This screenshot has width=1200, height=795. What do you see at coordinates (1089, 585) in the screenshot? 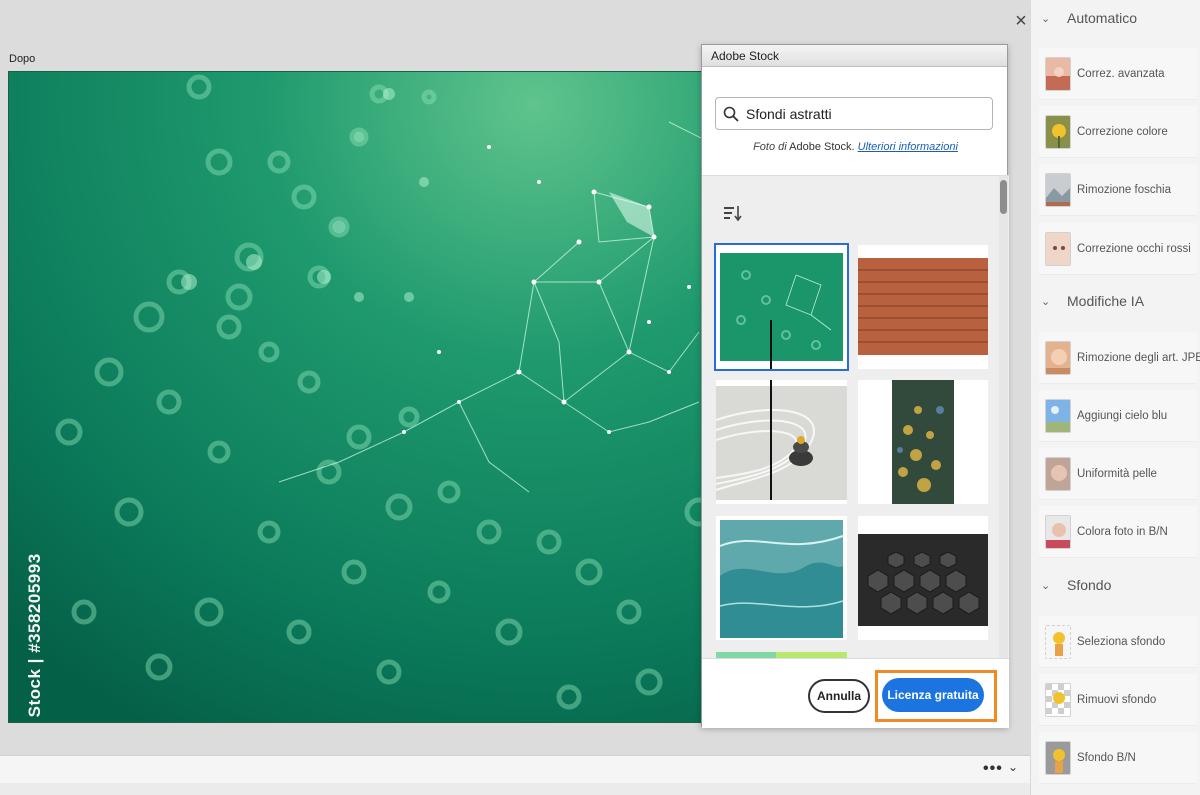
I see `section-title: Sfondo` at bounding box center [1089, 585].